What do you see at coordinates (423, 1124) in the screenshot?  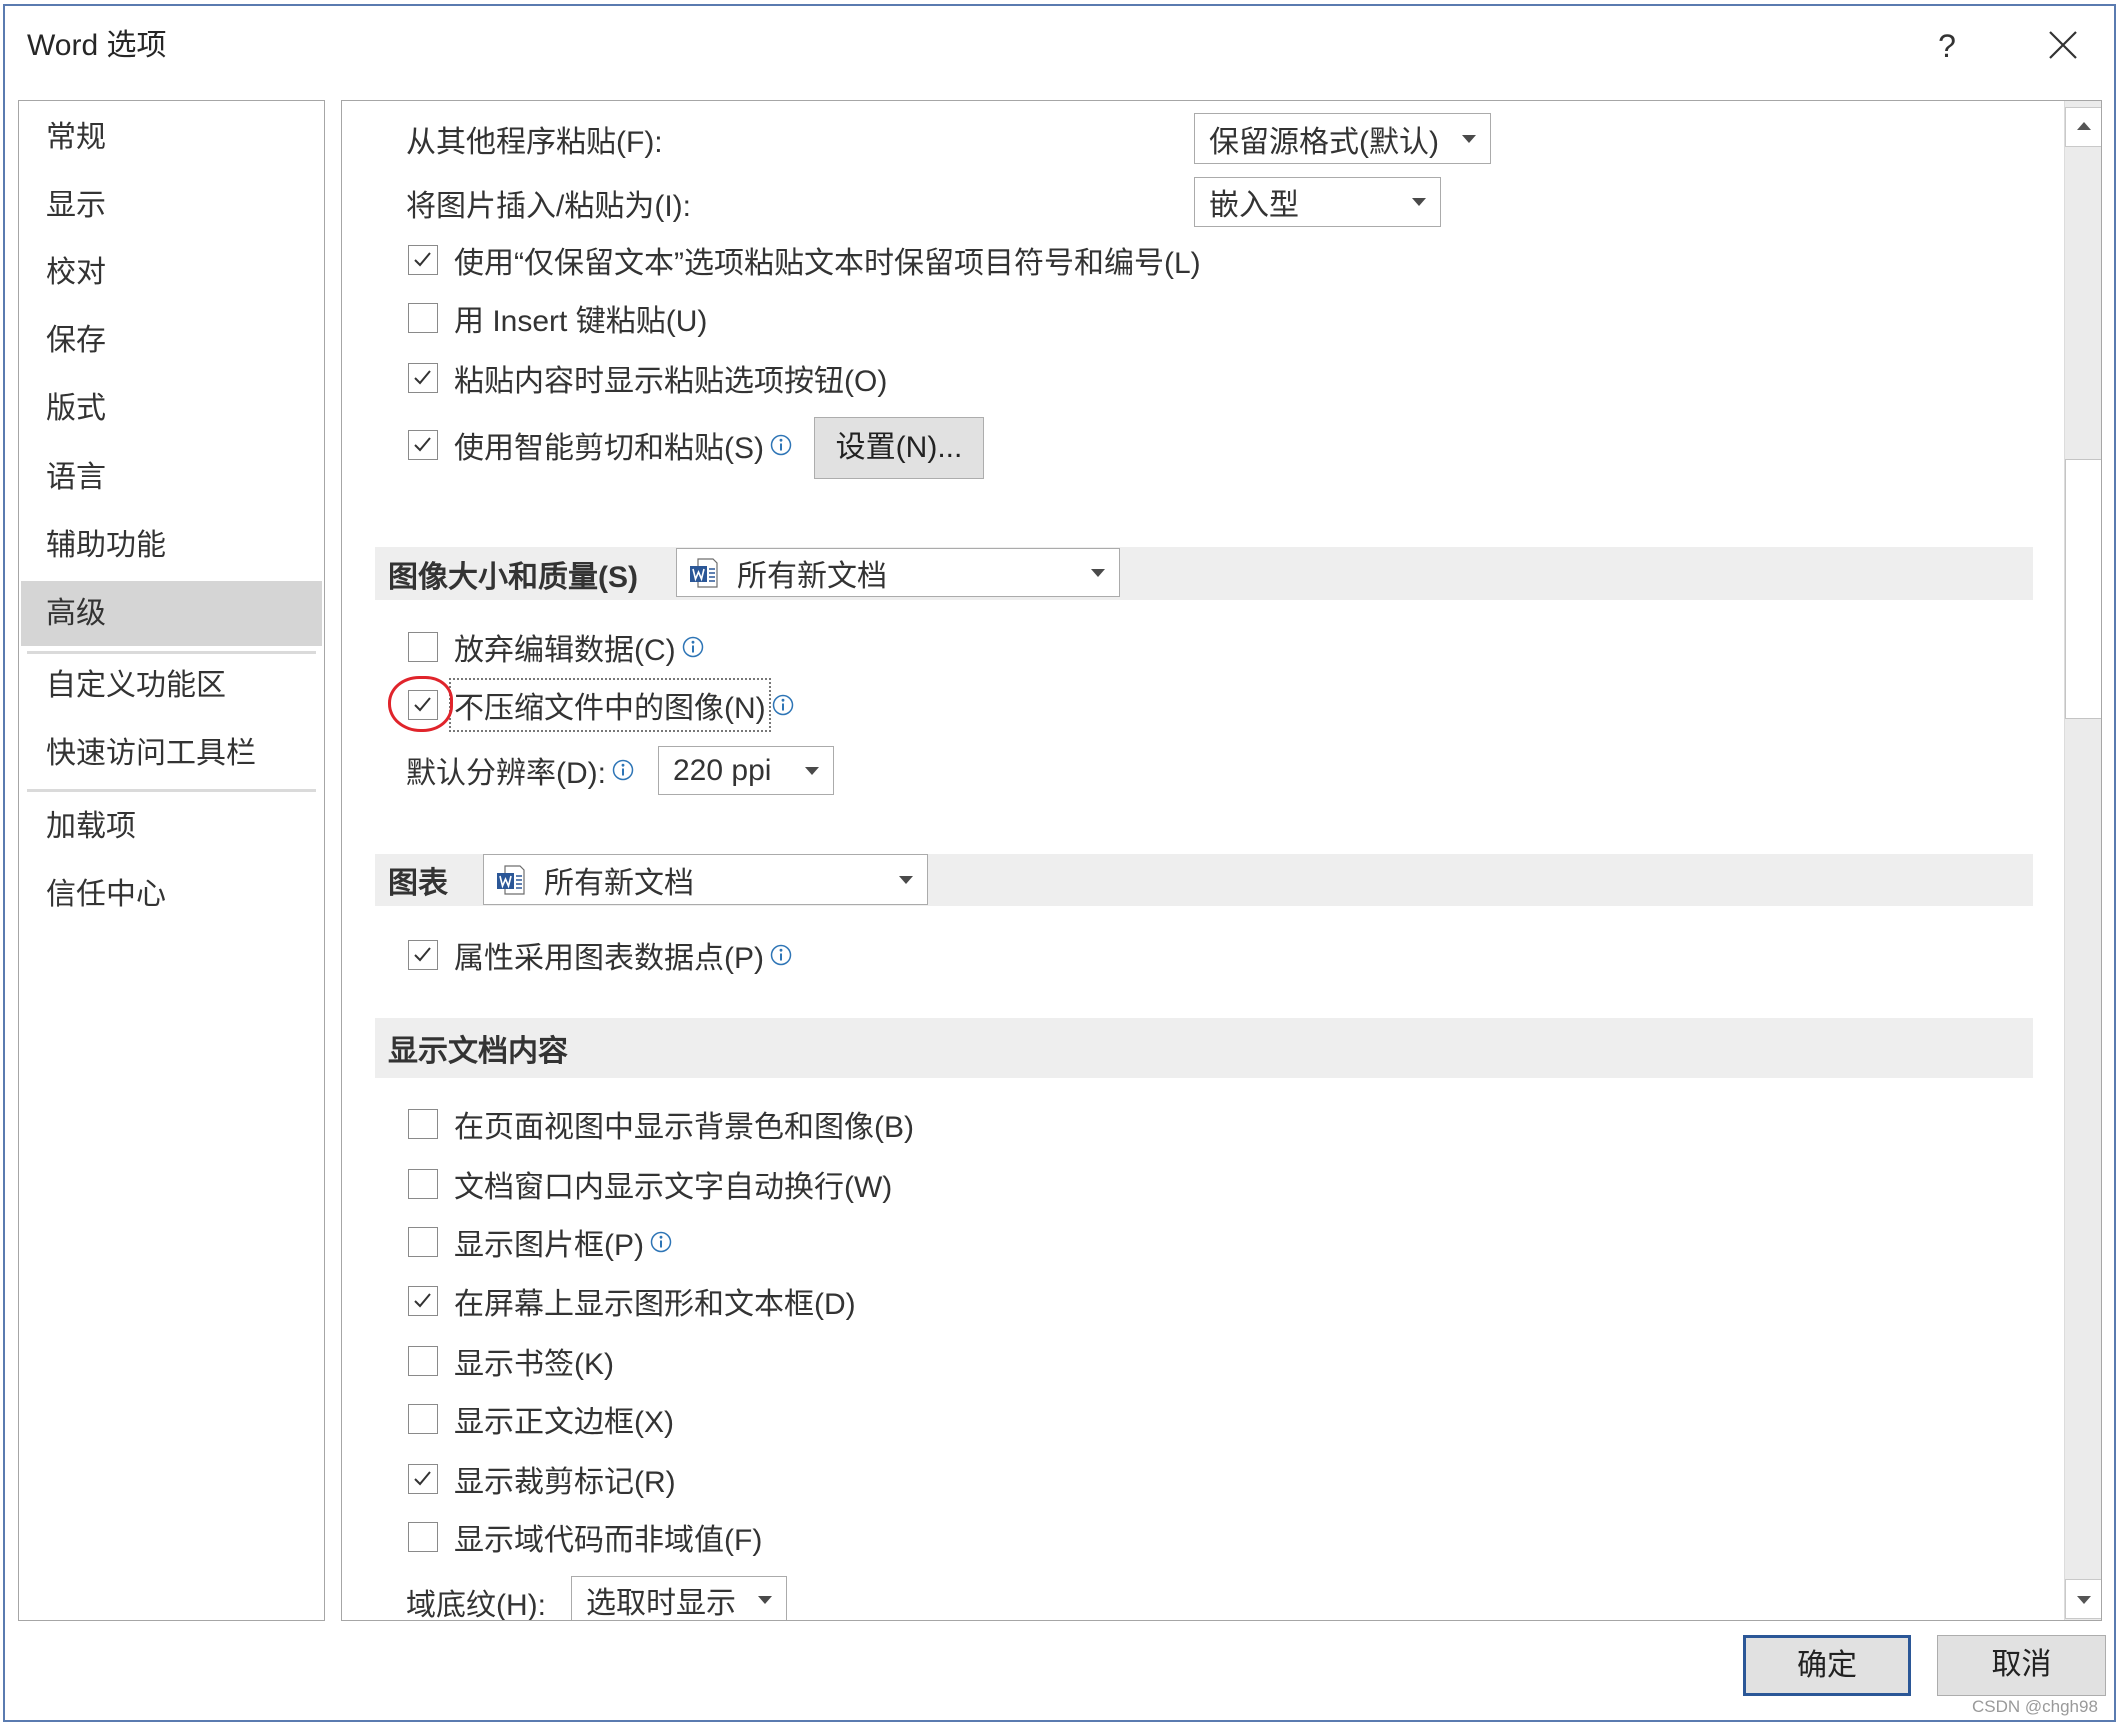 I see `show-background-checkbox` at bounding box center [423, 1124].